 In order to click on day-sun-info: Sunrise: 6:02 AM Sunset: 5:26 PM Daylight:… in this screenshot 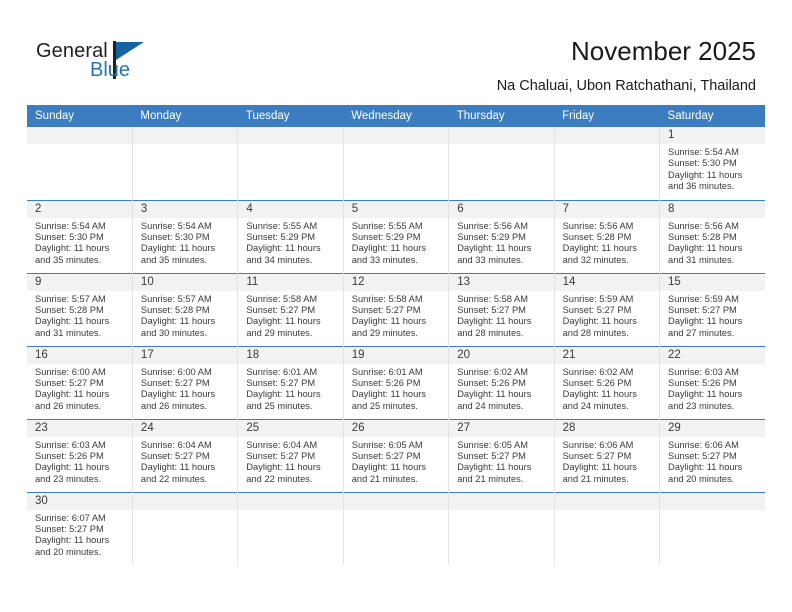, I will do `click(607, 388)`.